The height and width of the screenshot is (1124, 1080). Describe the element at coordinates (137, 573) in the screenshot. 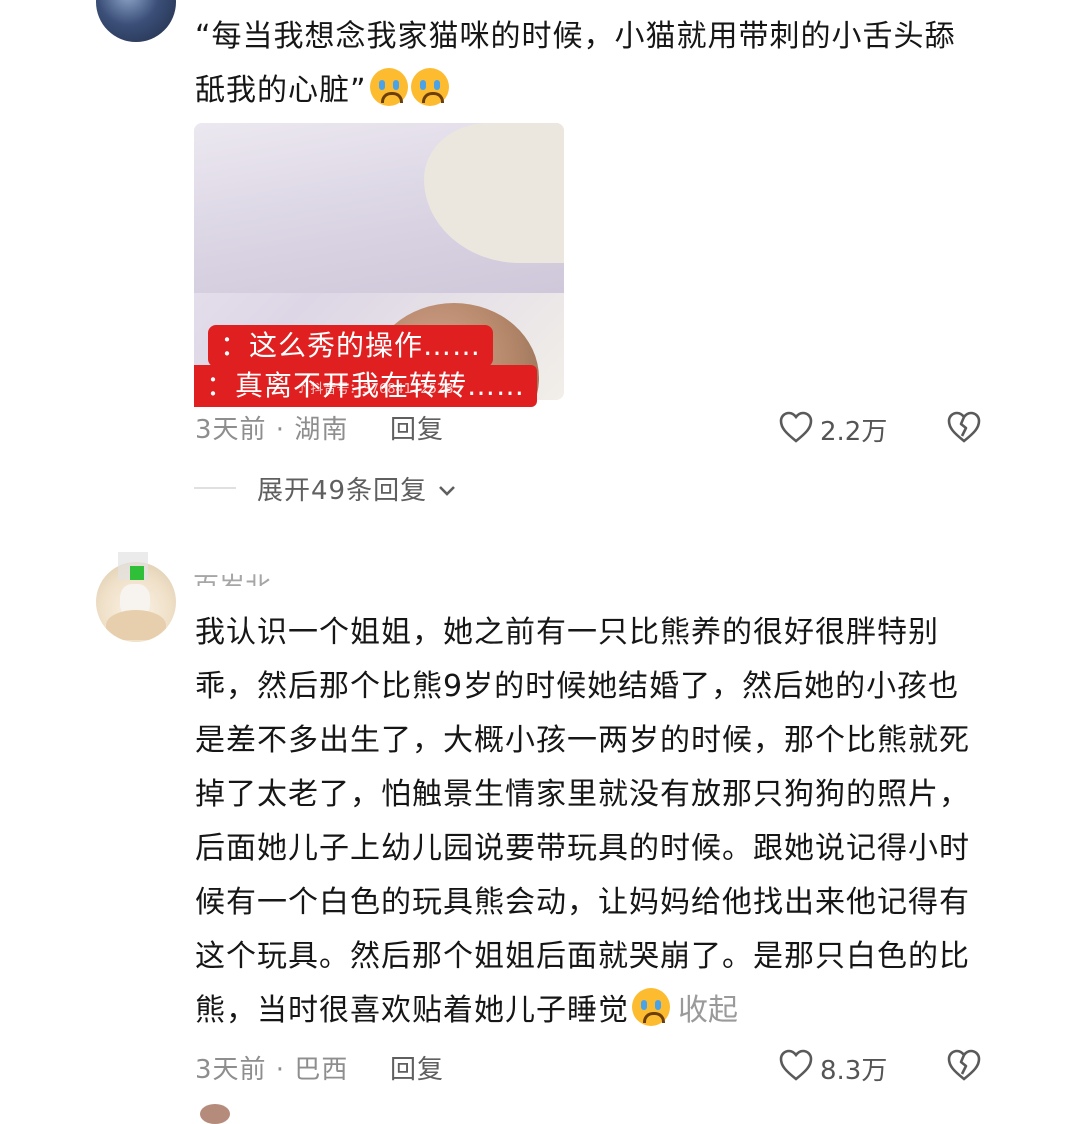

I see `status-badge` at that location.